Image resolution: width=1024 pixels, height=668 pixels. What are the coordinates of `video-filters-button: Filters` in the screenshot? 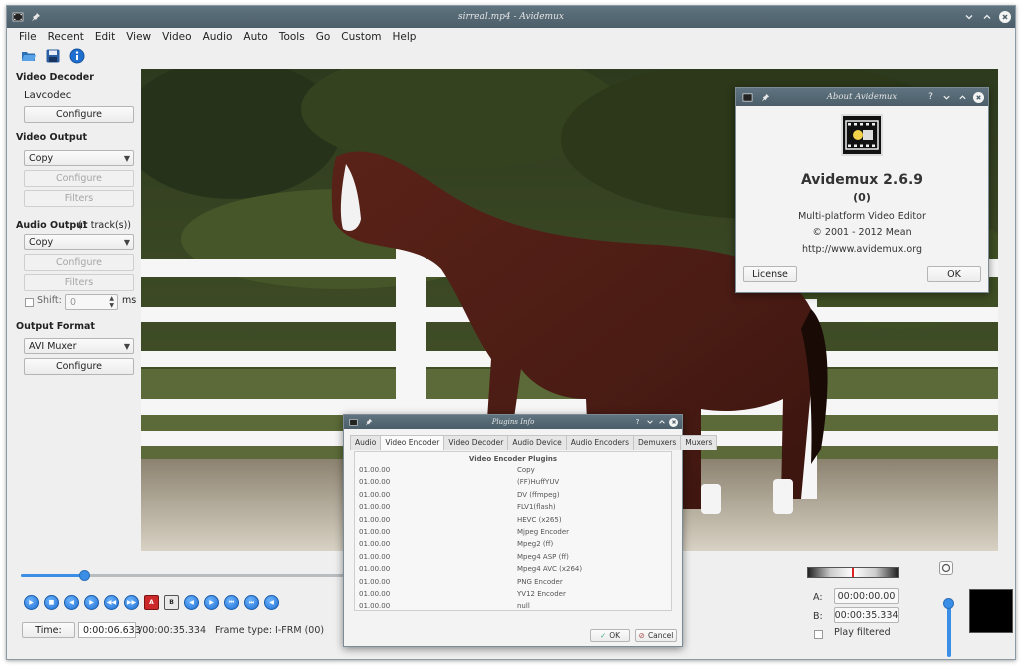 It's located at (79, 198).